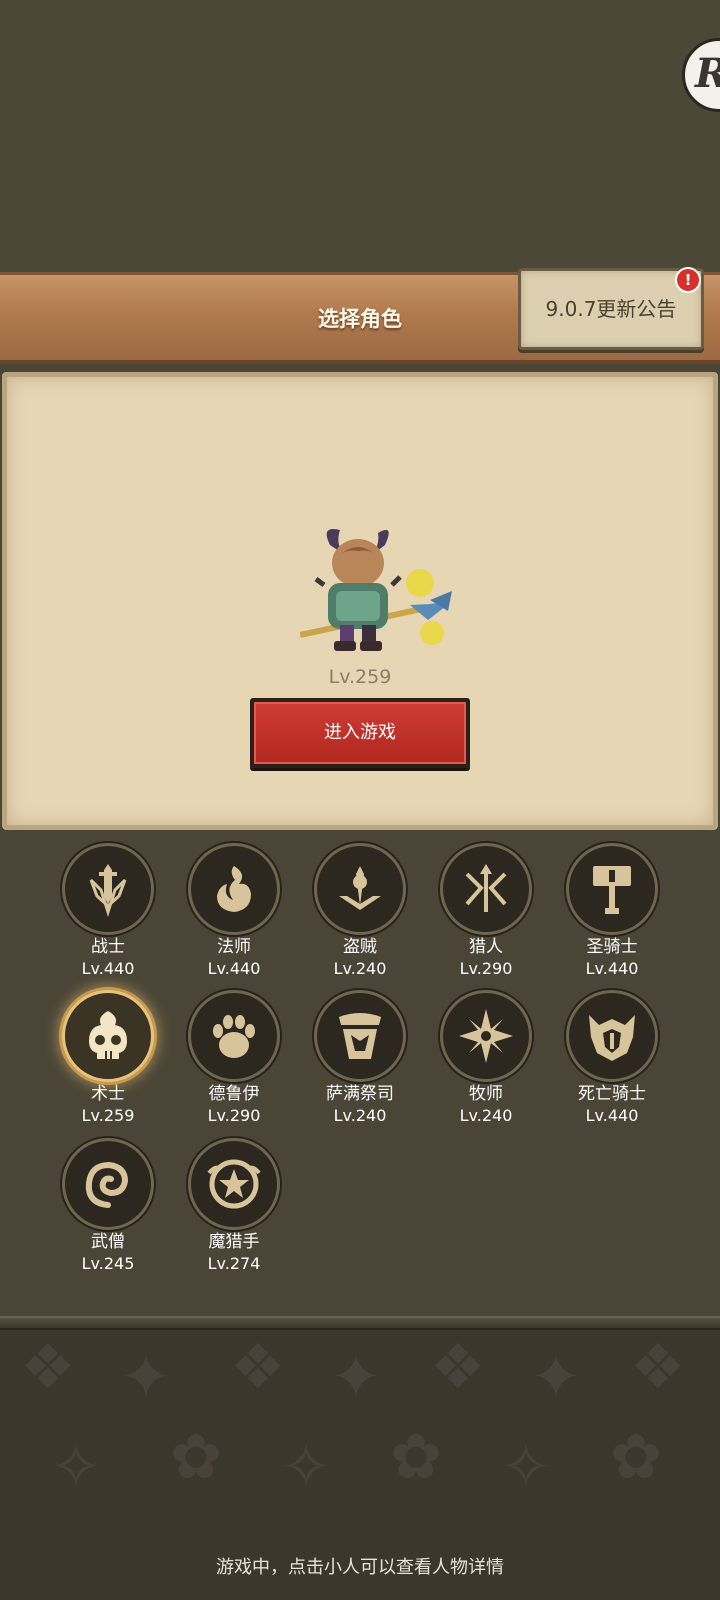 The height and width of the screenshot is (1600, 720). I want to click on class-name: 法师, so click(234, 947).